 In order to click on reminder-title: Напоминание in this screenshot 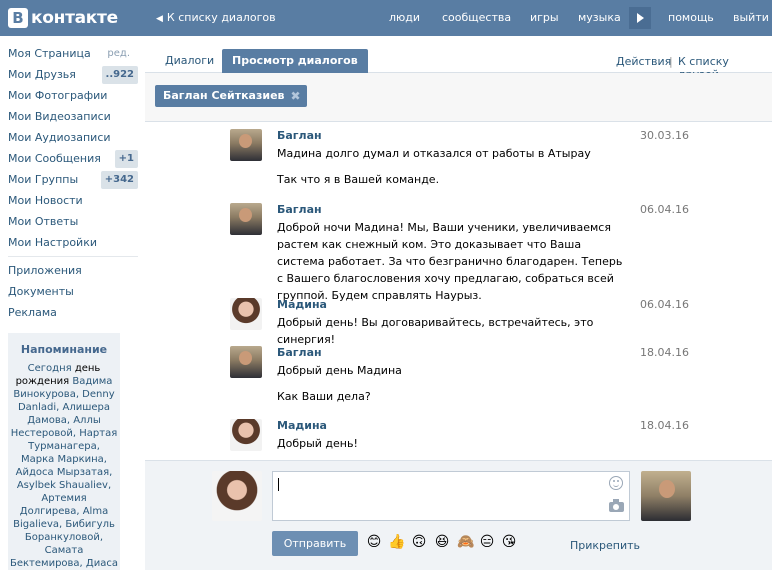, I will do `click(64, 349)`.